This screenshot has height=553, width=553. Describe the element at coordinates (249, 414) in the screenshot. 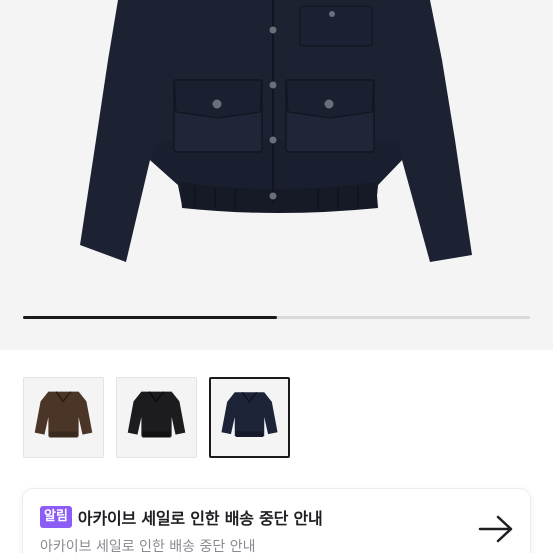

I see `jacket-navy-icon` at that location.